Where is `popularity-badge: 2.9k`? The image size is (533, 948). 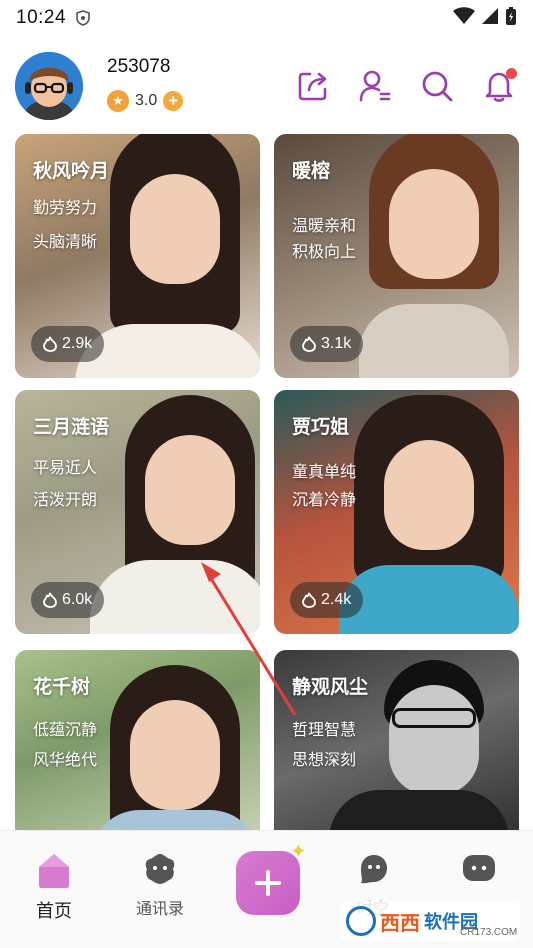
popularity-badge: 2.9k is located at coordinates (68, 344).